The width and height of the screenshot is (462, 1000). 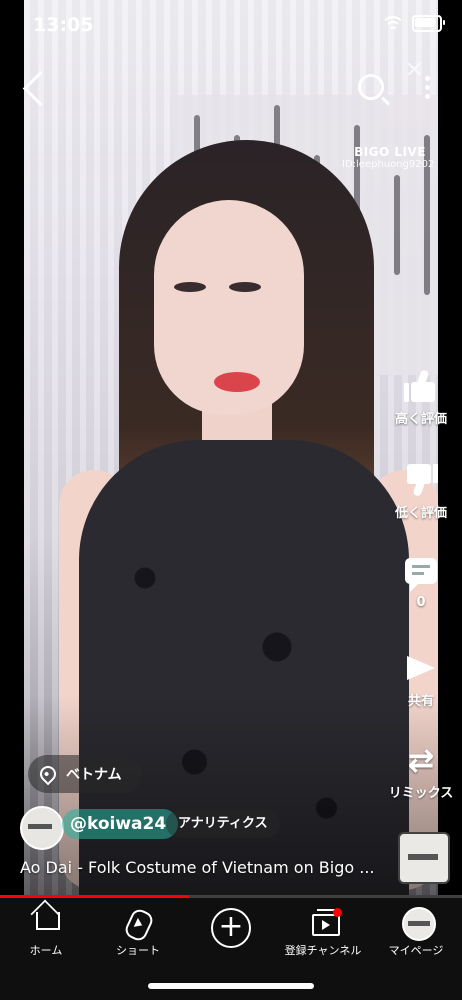 What do you see at coordinates (414, 70) in the screenshot?
I see `close-icon: ✕` at bounding box center [414, 70].